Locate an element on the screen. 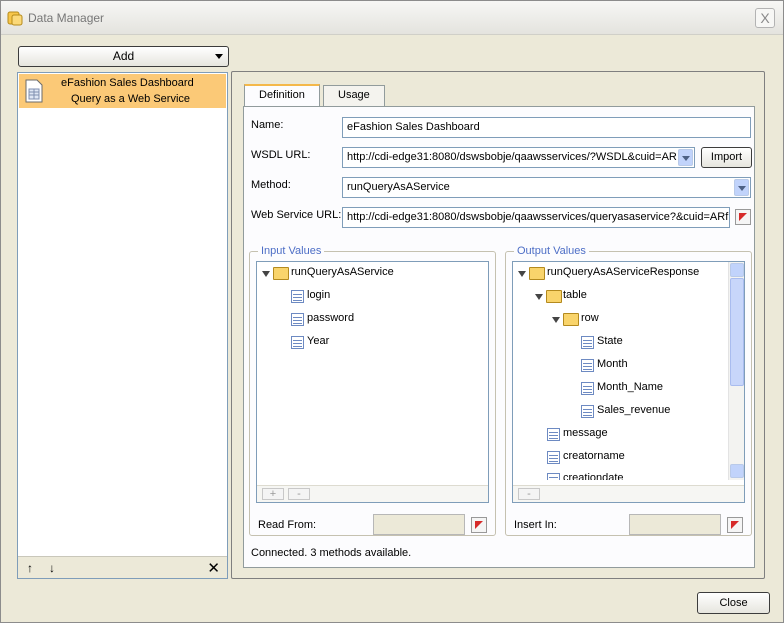 This screenshot has width=784, height=623. move-down-icon: ↓ is located at coordinates (52, 568).